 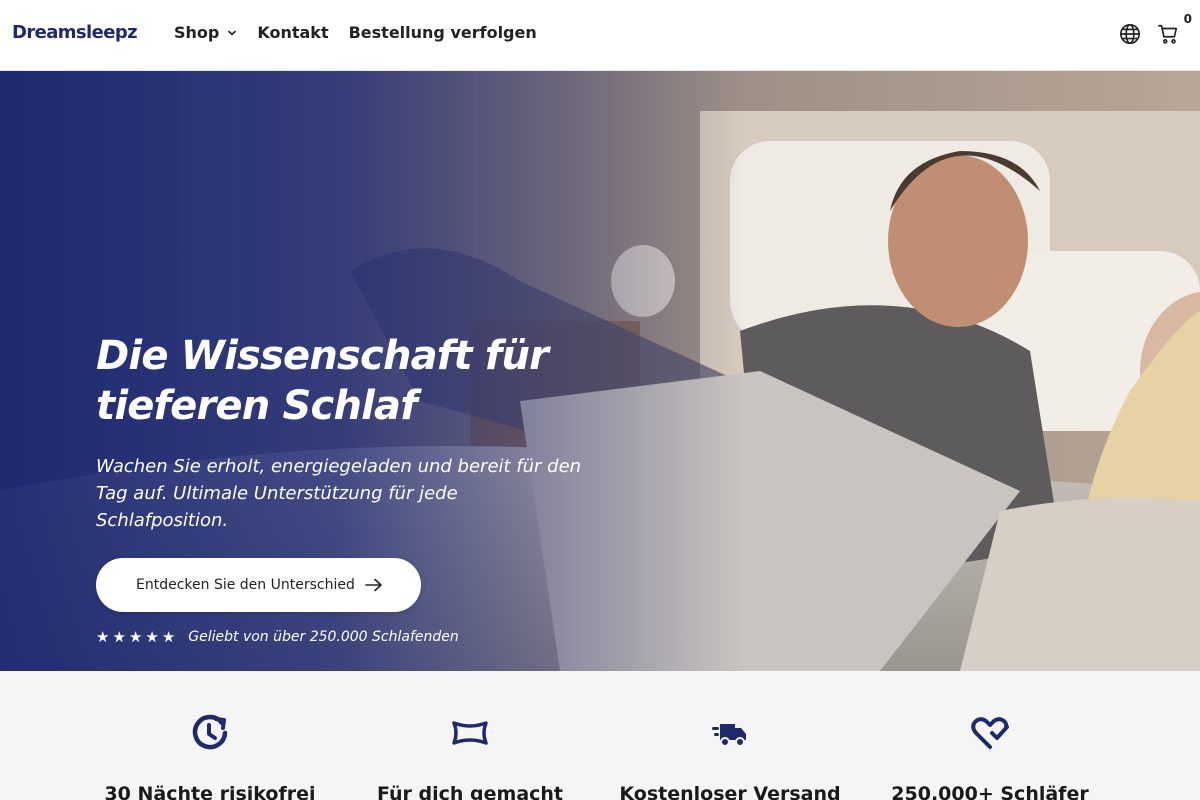 What do you see at coordinates (1168, 34) in the screenshot?
I see `cart-icon` at bounding box center [1168, 34].